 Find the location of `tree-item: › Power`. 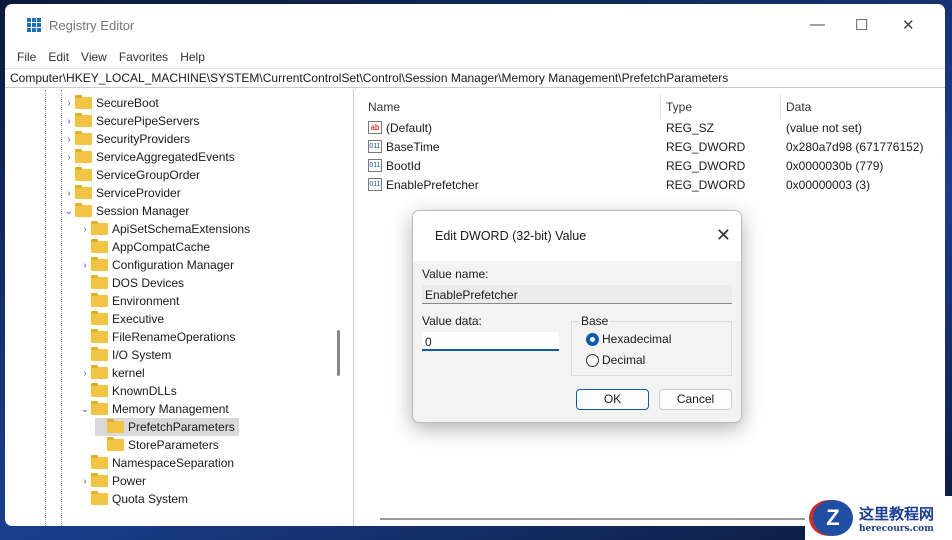

tree-item: › Power is located at coordinates (112, 481).